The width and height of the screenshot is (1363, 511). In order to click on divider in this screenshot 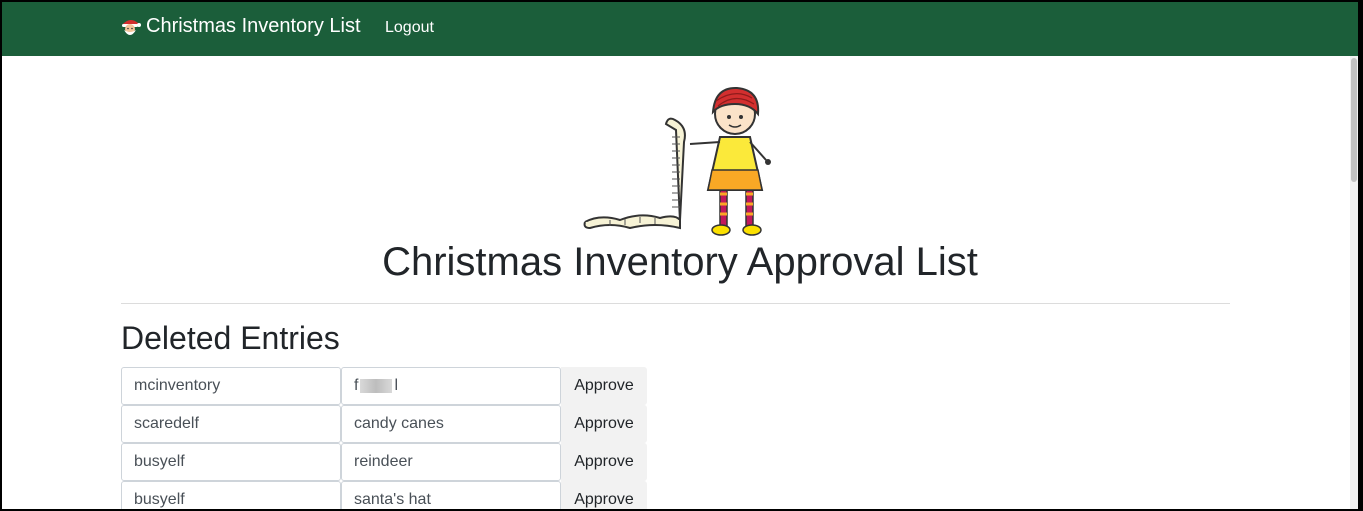, I will do `click(675, 303)`.